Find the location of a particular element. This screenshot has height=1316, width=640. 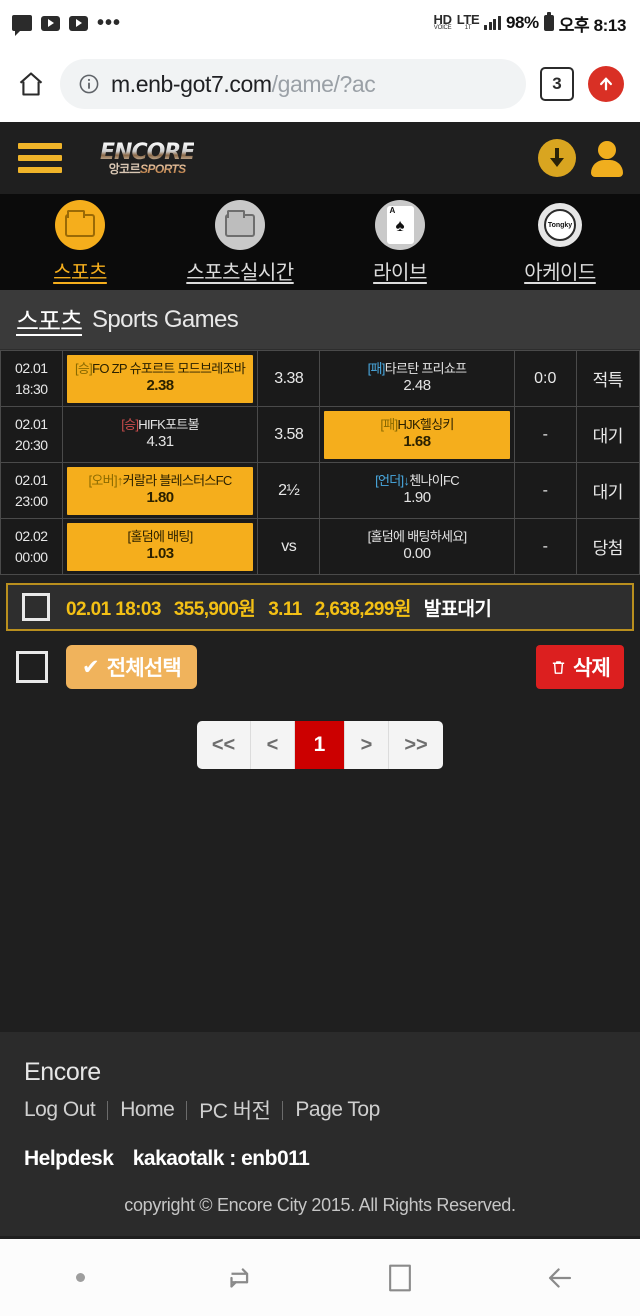

delete-button: 삭제 is located at coordinates (579, 667).